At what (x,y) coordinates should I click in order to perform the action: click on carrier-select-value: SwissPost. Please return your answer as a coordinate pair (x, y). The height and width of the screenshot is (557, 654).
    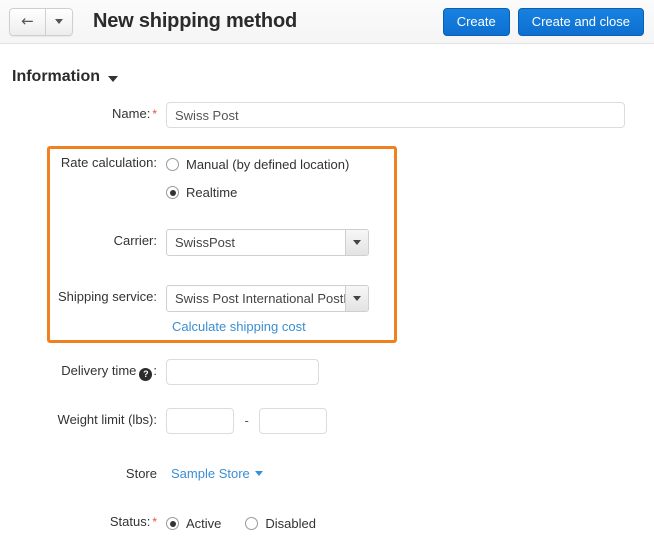
    Looking at the image, I should click on (205, 242).